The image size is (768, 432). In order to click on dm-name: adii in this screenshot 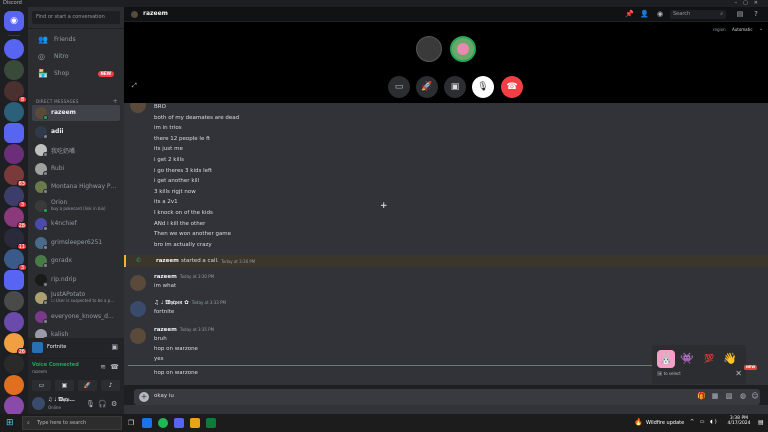, I will do `click(57, 131)`.